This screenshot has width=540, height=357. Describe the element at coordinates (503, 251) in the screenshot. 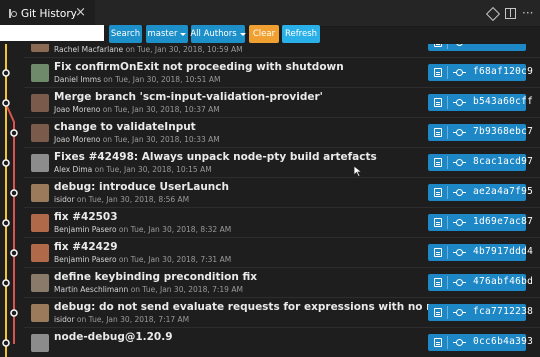

I see `commit-hash: 4b7917ddd4` at that location.